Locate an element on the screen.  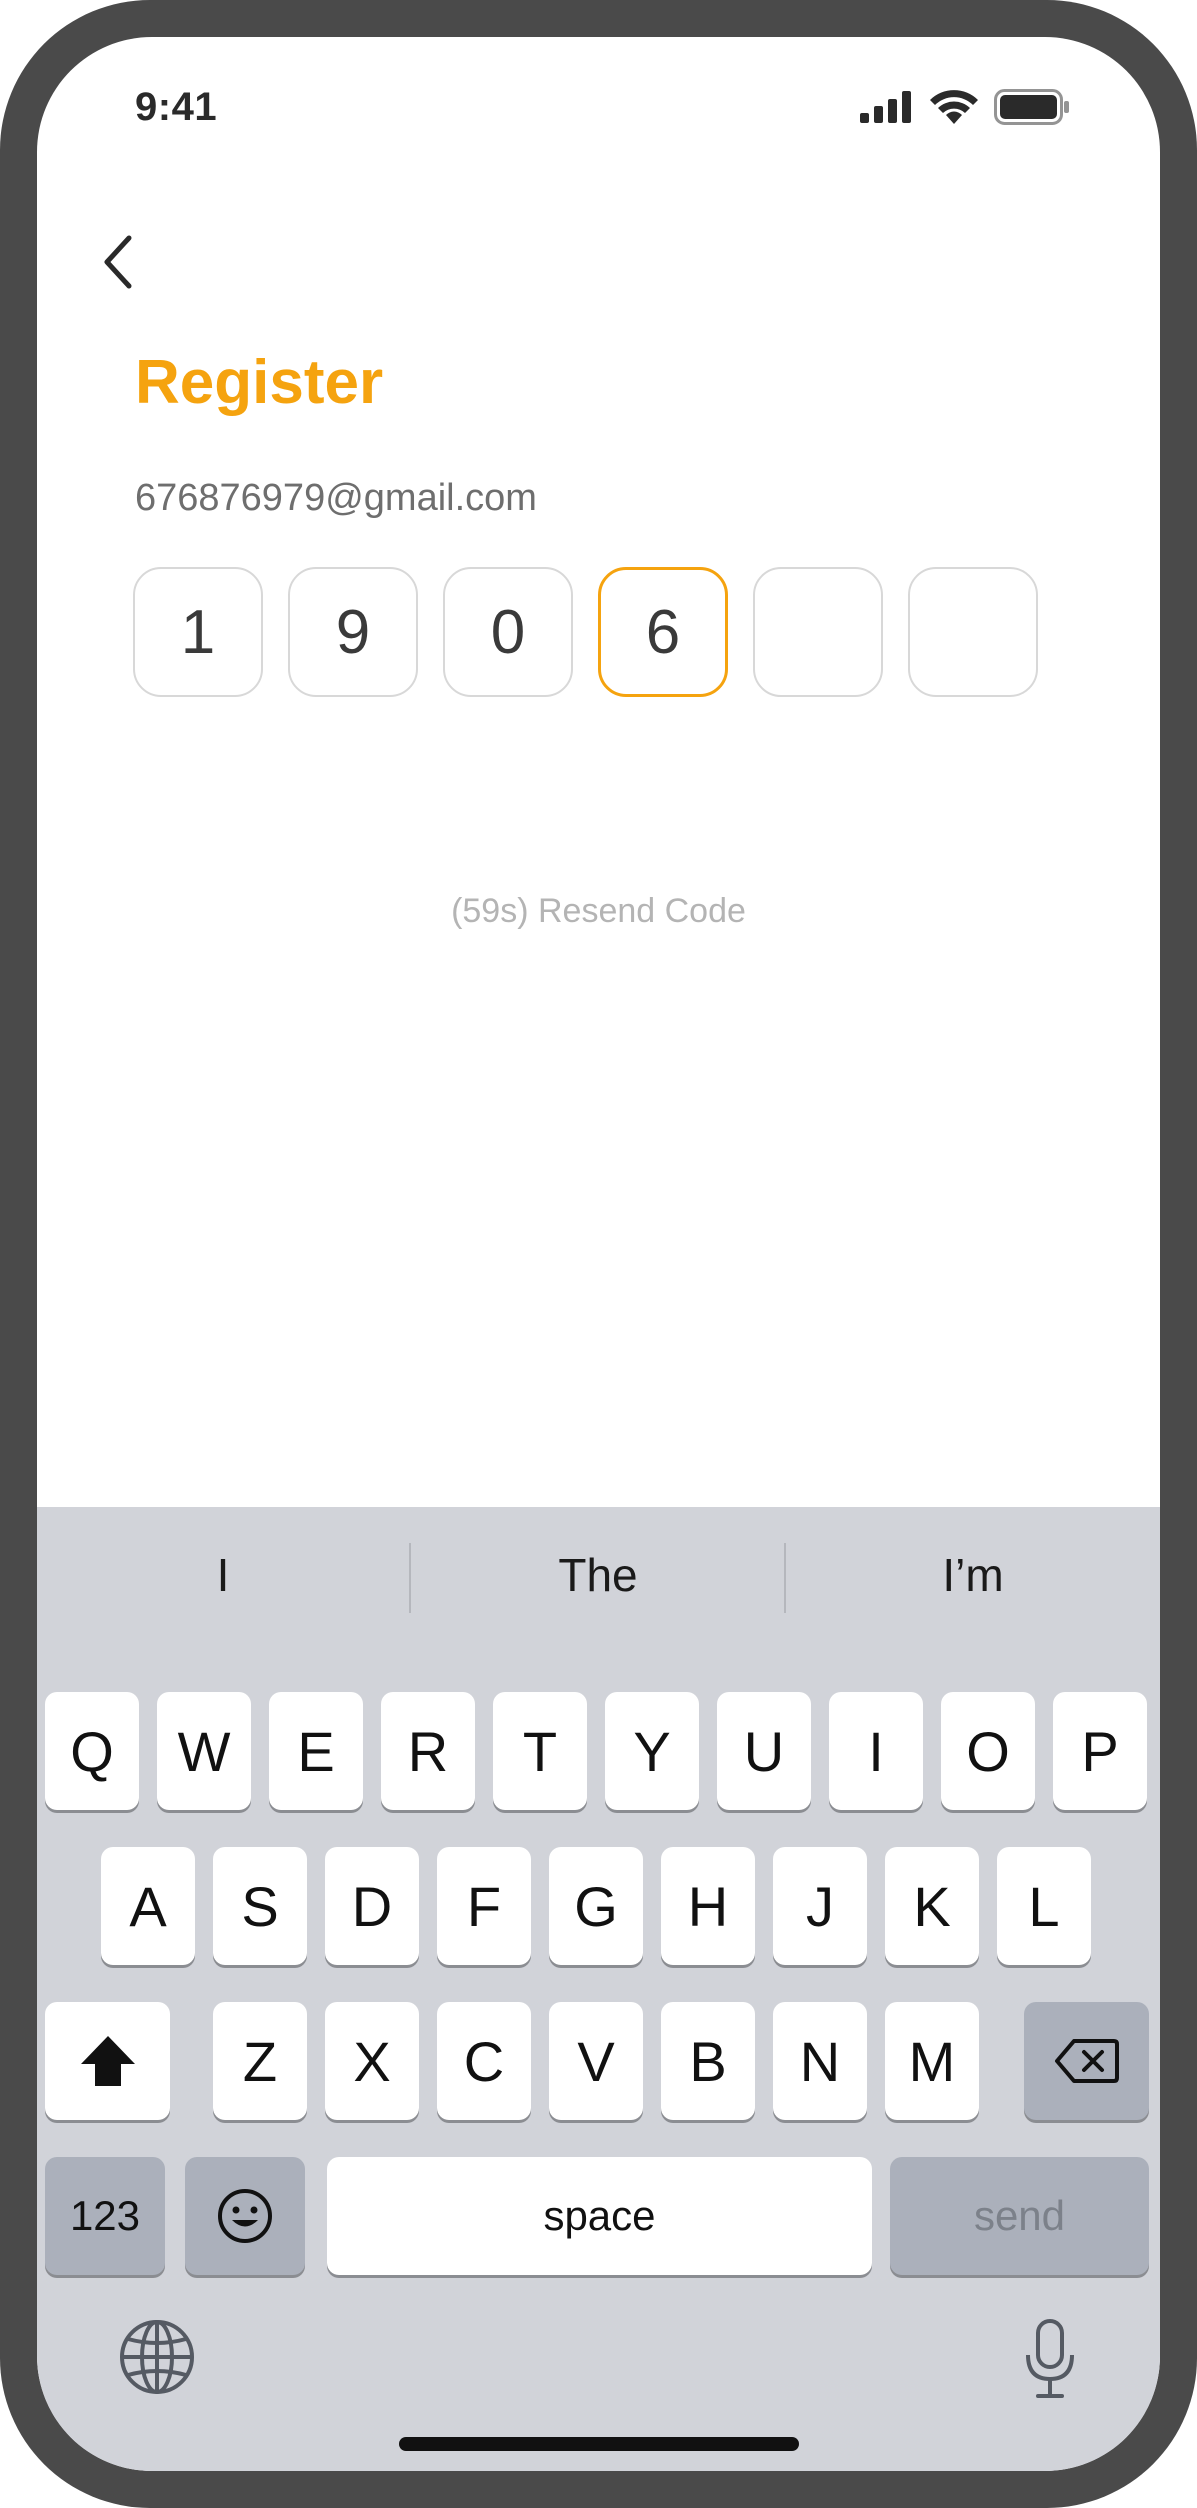
key-f: F is located at coordinates (484, 1906).